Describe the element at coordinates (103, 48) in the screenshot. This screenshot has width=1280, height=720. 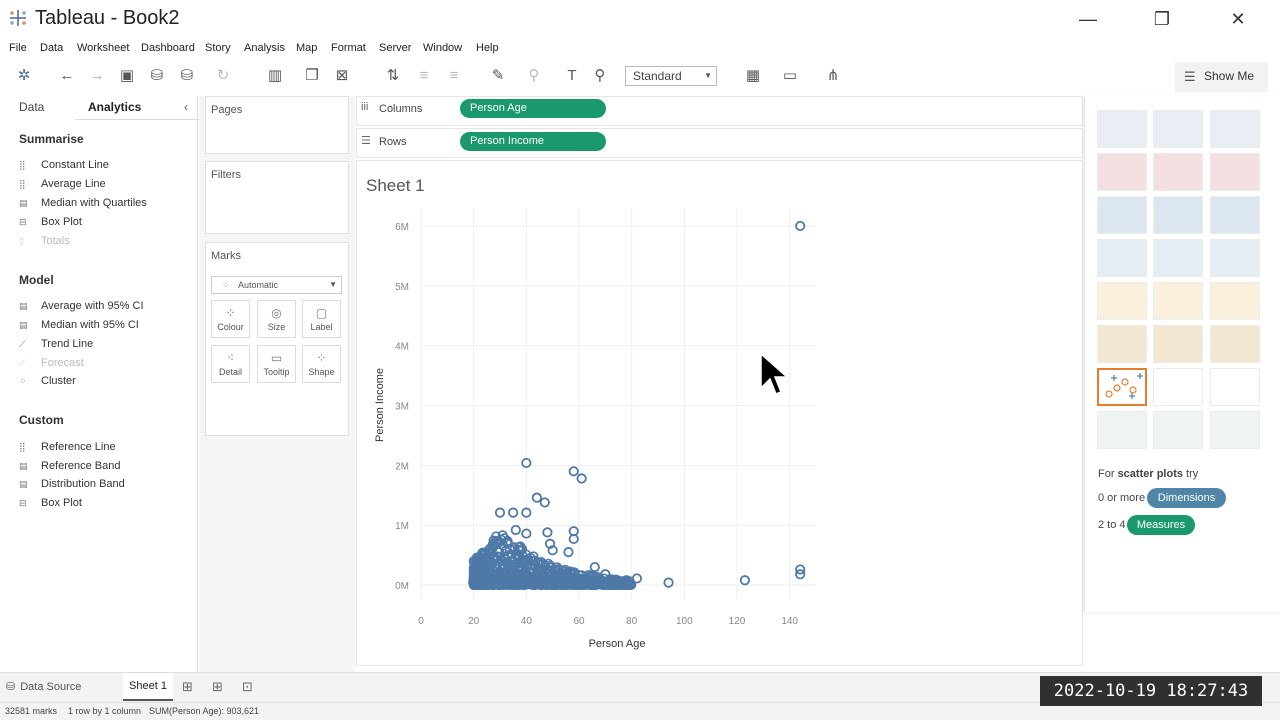
I see `menu-worksheet: Worksheet` at that location.